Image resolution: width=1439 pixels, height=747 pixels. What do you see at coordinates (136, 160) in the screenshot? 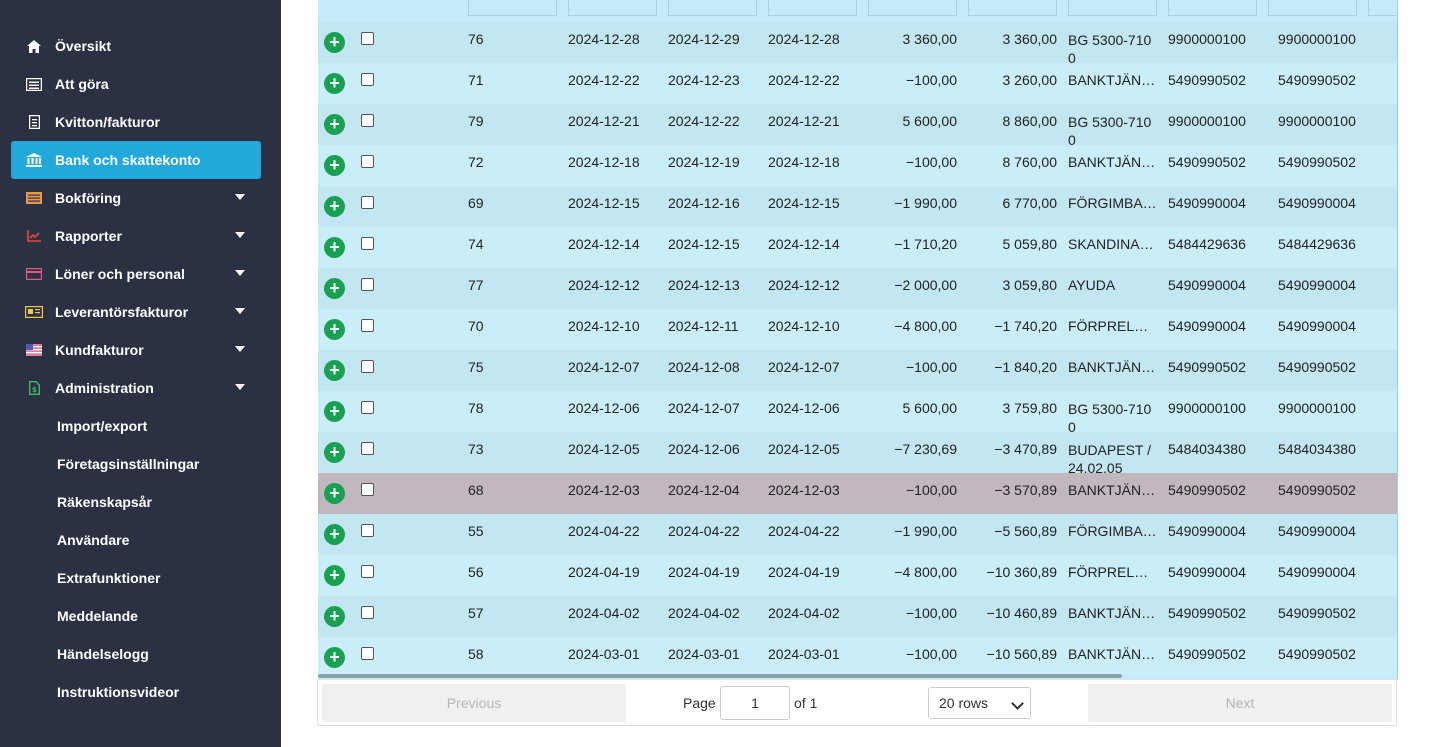
I see `sidebar-item-bank-och-skattekonto: Bank och skattekonto` at bounding box center [136, 160].